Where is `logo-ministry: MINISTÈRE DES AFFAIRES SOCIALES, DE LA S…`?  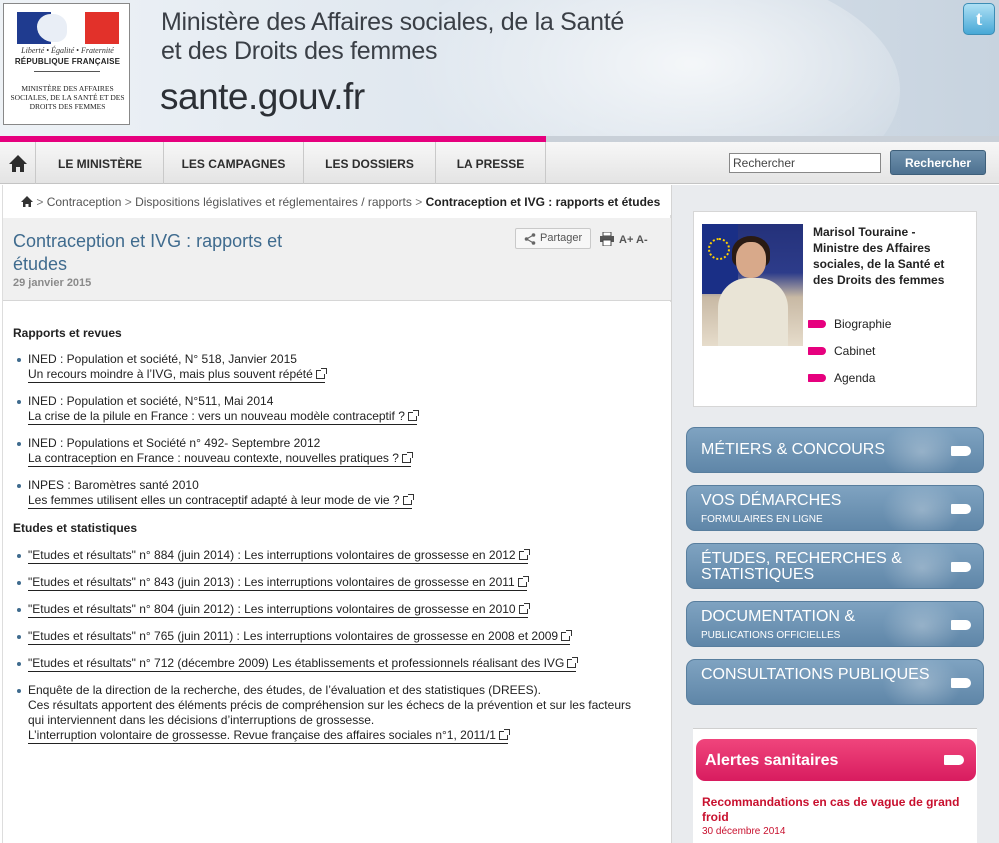 logo-ministry: MINISTÈRE DES AFFAIRES SOCIALES, DE LA S… is located at coordinates (67, 97).